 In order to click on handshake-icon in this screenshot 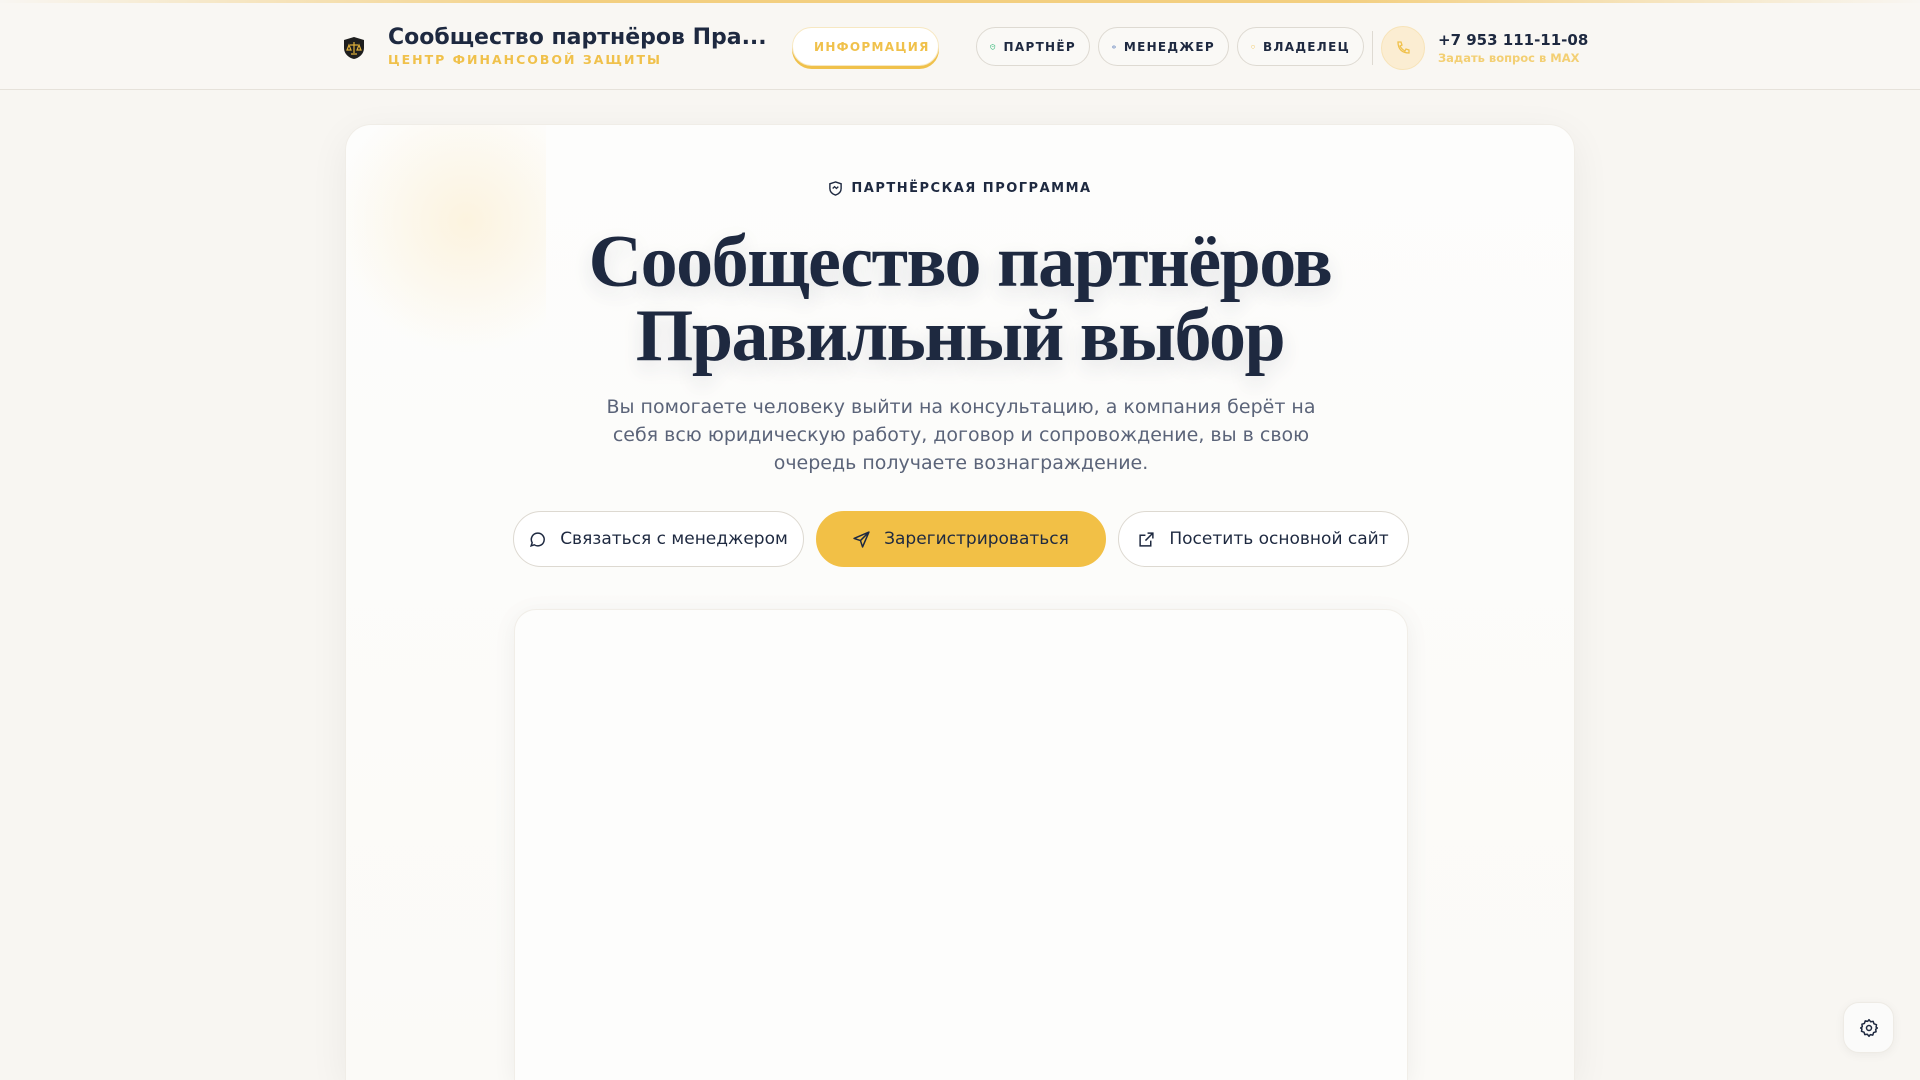, I will do `click(993, 46)`.